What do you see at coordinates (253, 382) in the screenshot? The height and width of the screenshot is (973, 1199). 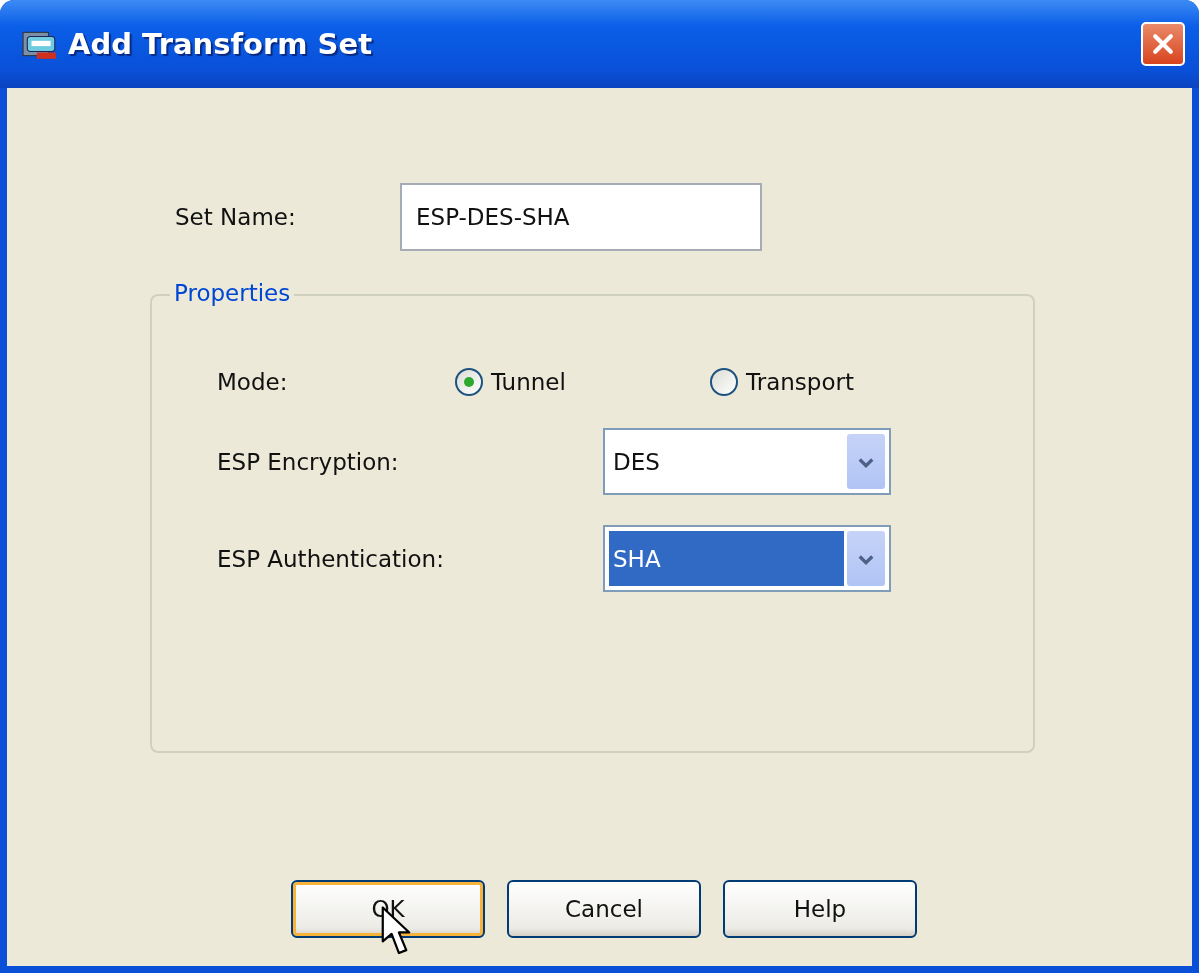 I see `field-label: Mode:` at bounding box center [253, 382].